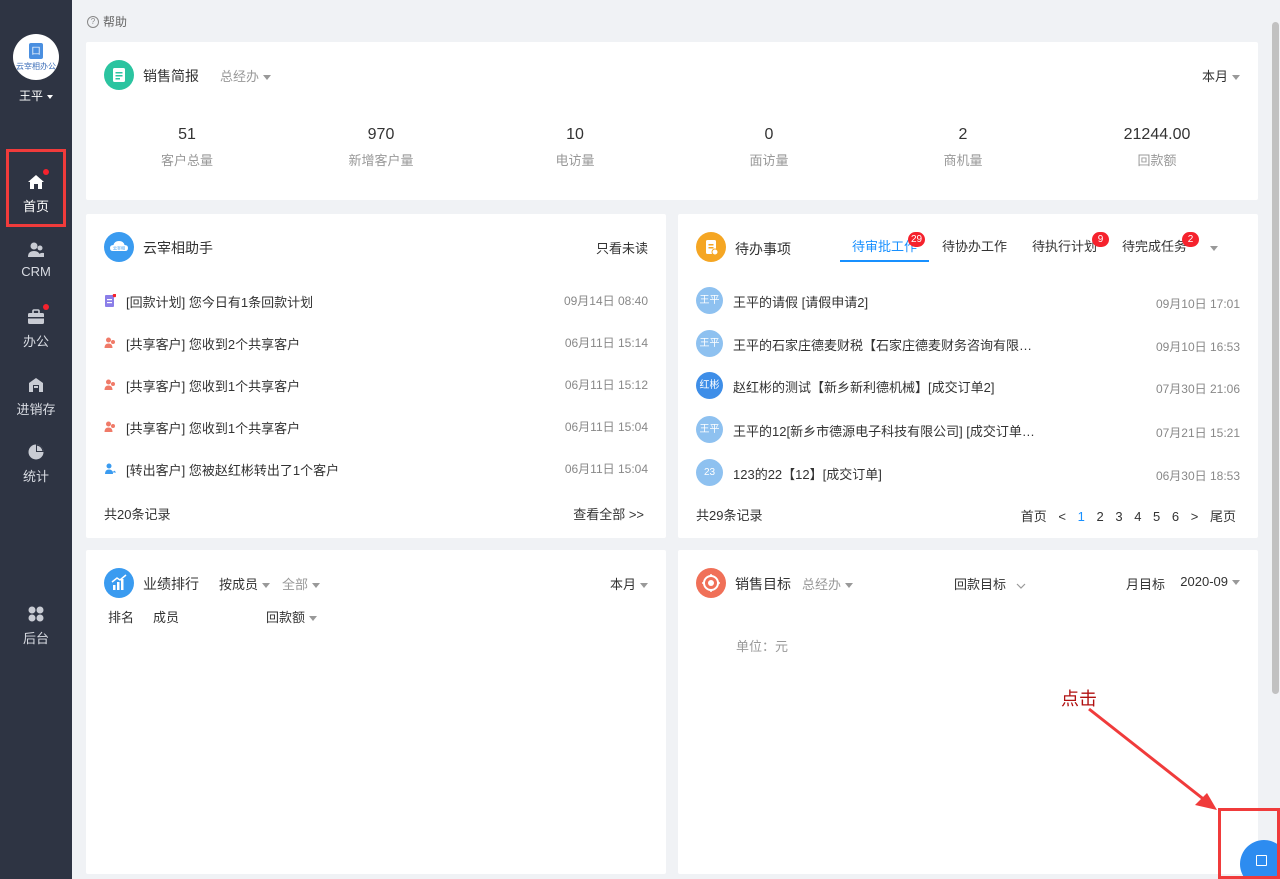 The height and width of the screenshot is (879, 1280). I want to click on active-tab-indicator, so click(884, 261).